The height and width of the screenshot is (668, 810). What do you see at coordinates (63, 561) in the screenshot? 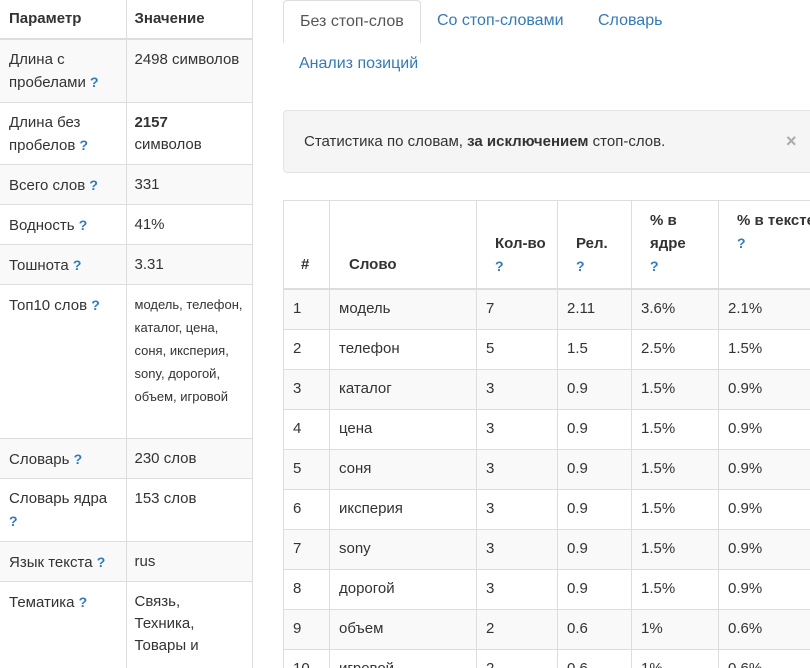
I see `param-label: Язык текста ?` at bounding box center [63, 561].